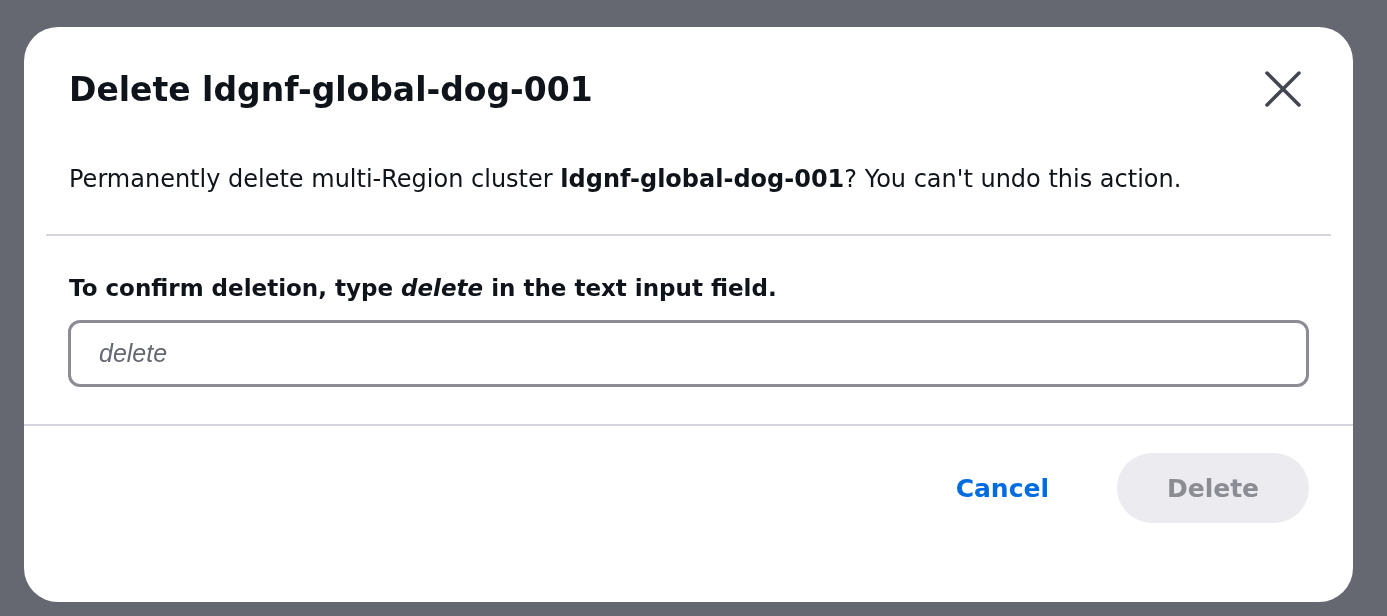 Image resolution: width=1387 pixels, height=616 pixels. Describe the element at coordinates (1283, 89) in the screenshot. I see `close-icon` at that location.